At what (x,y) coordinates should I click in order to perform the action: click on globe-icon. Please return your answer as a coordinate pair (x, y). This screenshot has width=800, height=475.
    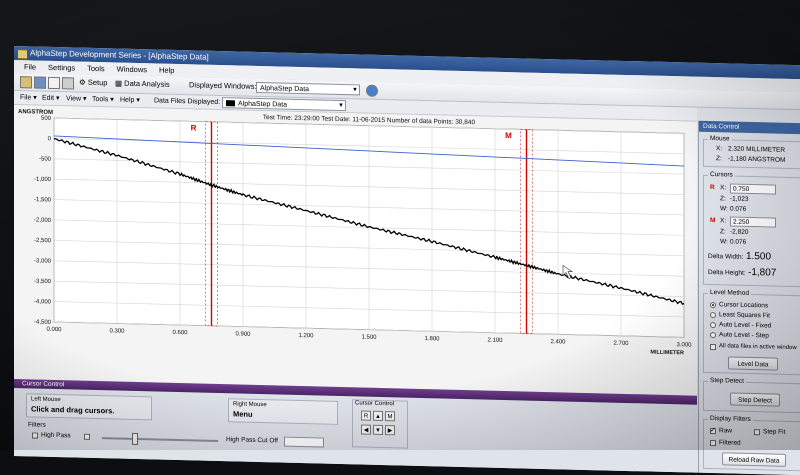
    Looking at the image, I should click on (372, 90).